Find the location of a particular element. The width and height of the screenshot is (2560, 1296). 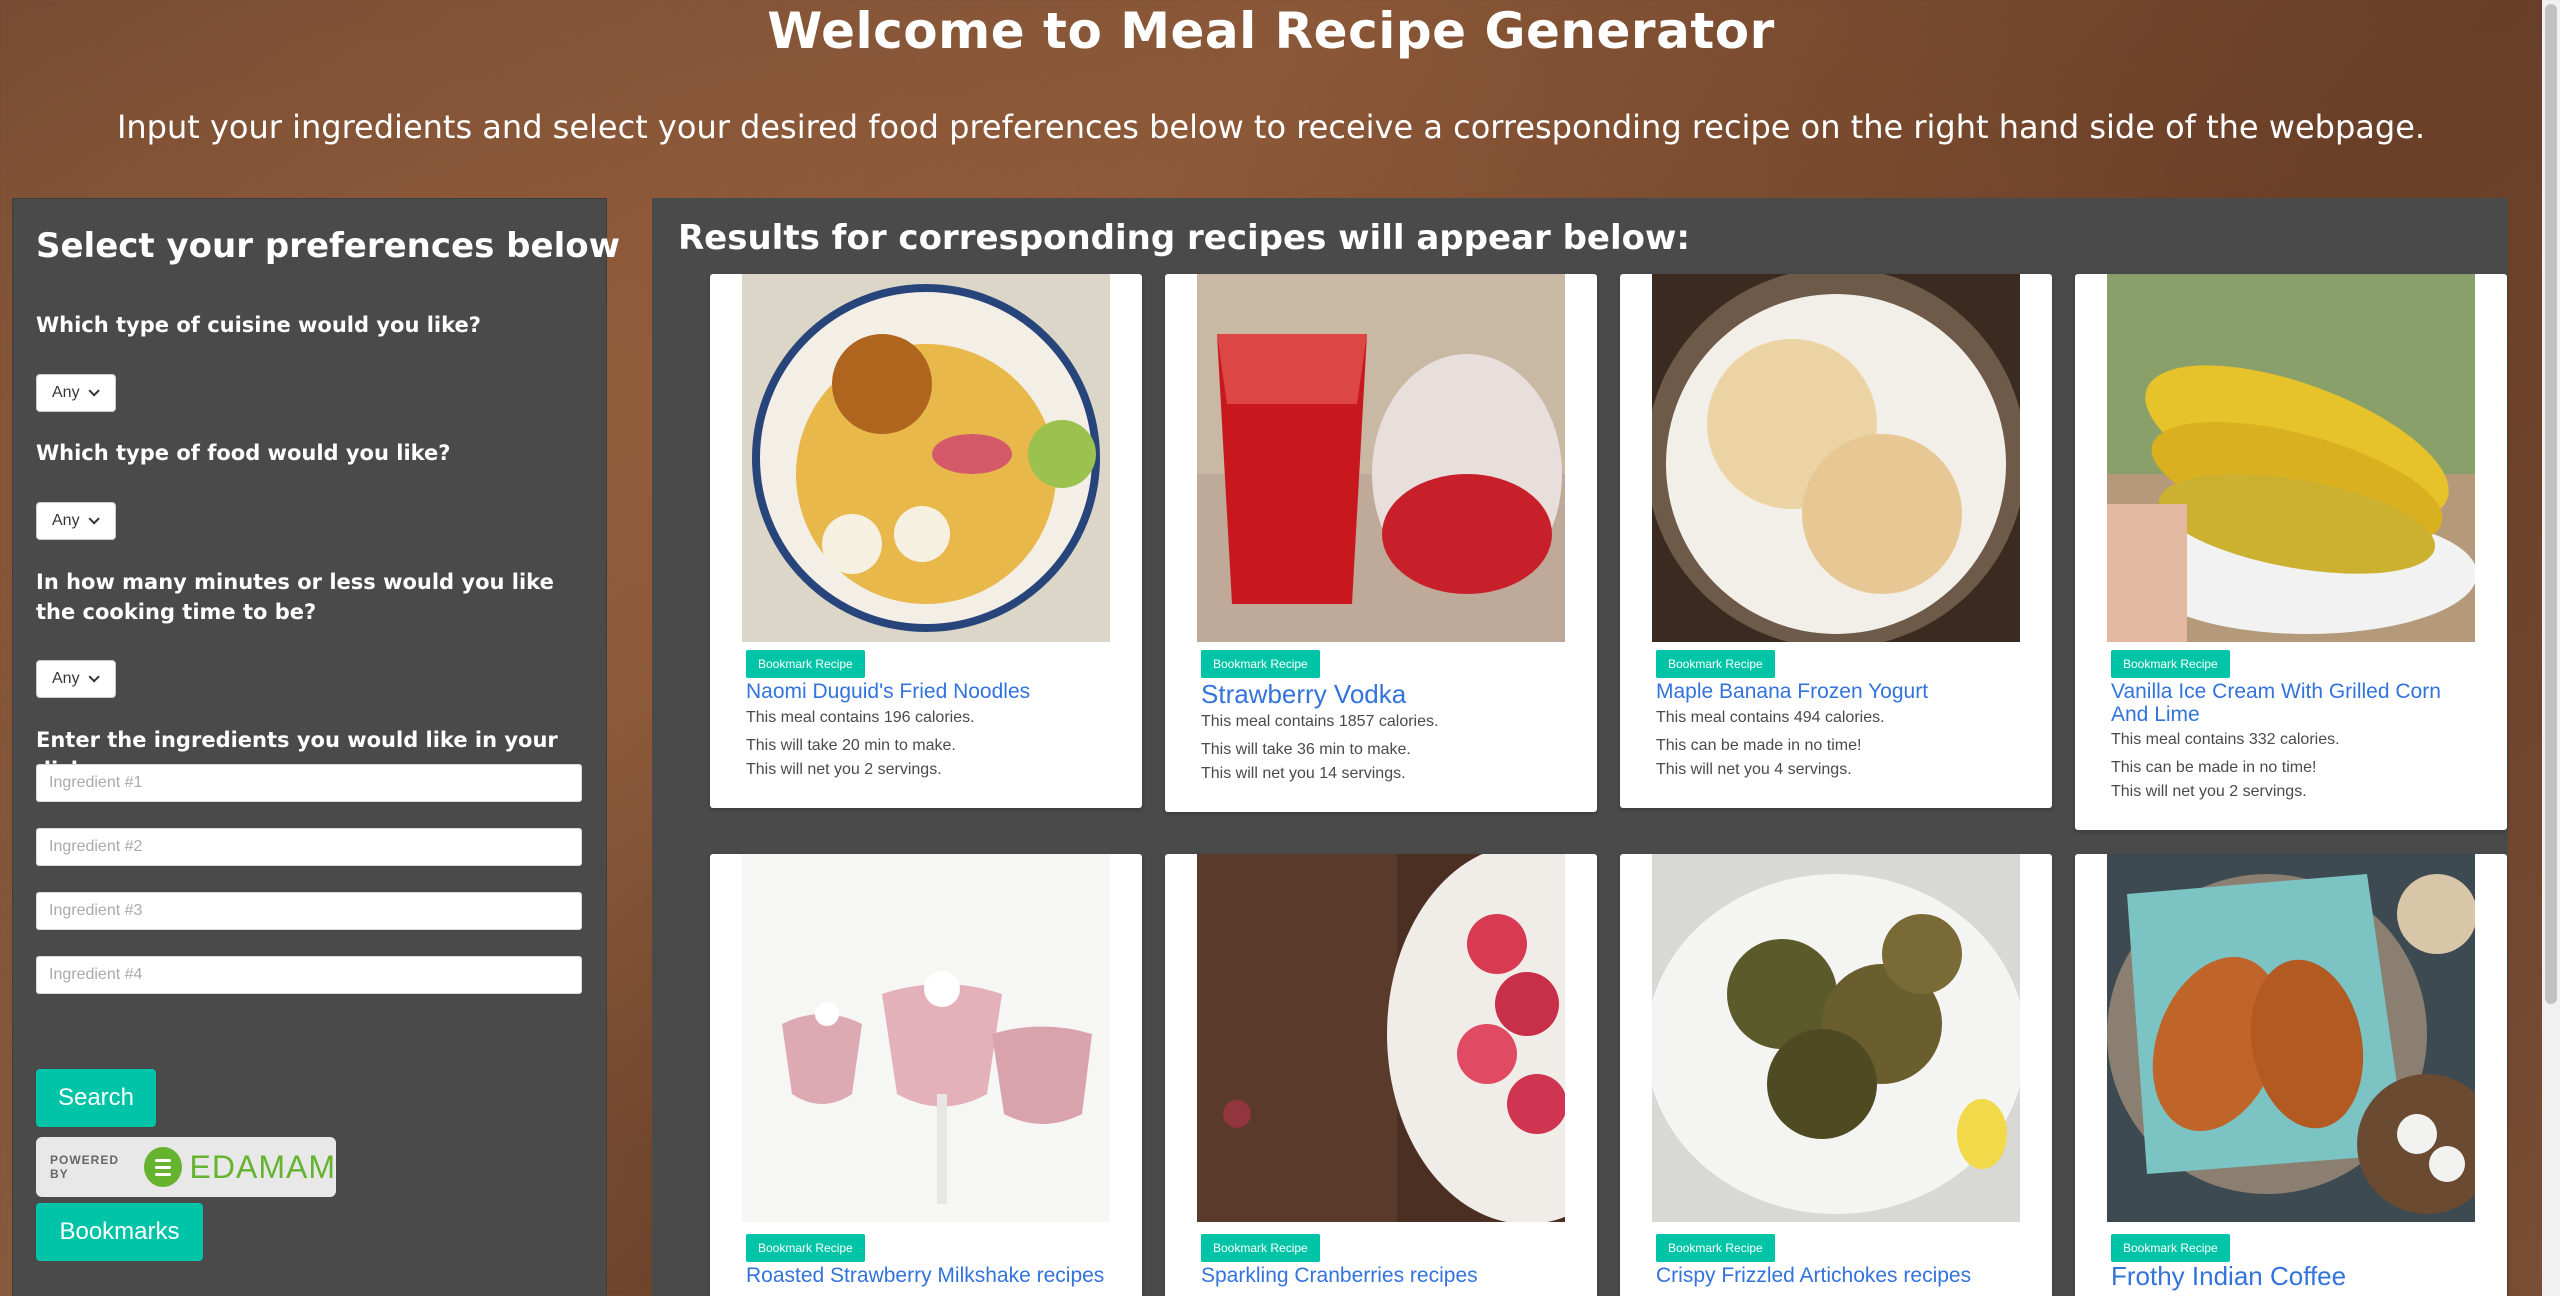

recipe-calories: This meal contains 1857 calories. is located at coordinates (1320, 721).